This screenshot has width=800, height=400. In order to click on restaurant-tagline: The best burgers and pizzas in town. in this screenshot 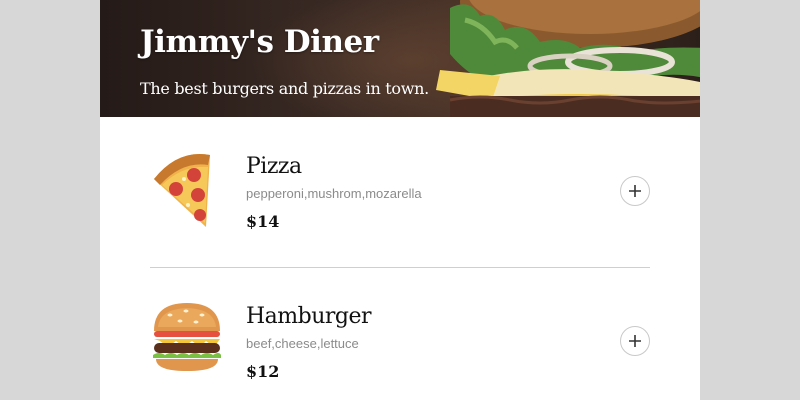, I will do `click(284, 88)`.